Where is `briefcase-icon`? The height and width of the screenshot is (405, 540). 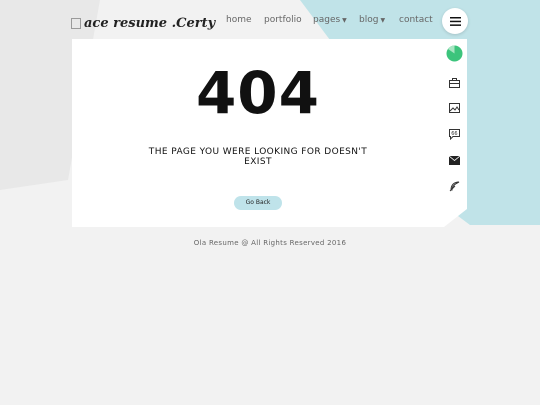 briefcase-icon is located at coordinates (454, 83).